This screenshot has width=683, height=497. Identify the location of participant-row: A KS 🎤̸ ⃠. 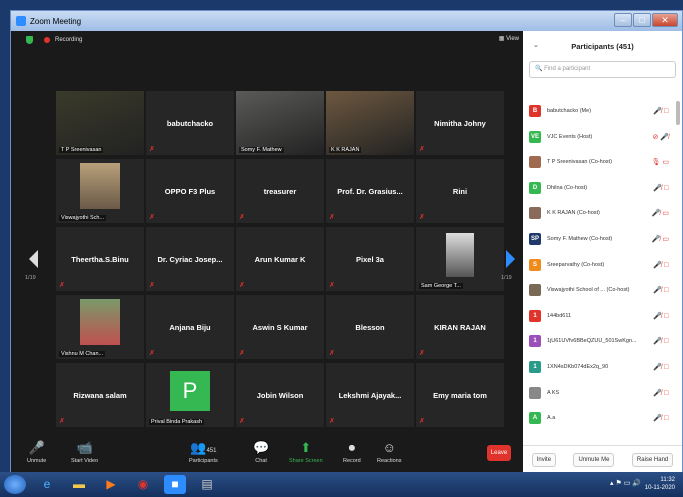
(599, 393).